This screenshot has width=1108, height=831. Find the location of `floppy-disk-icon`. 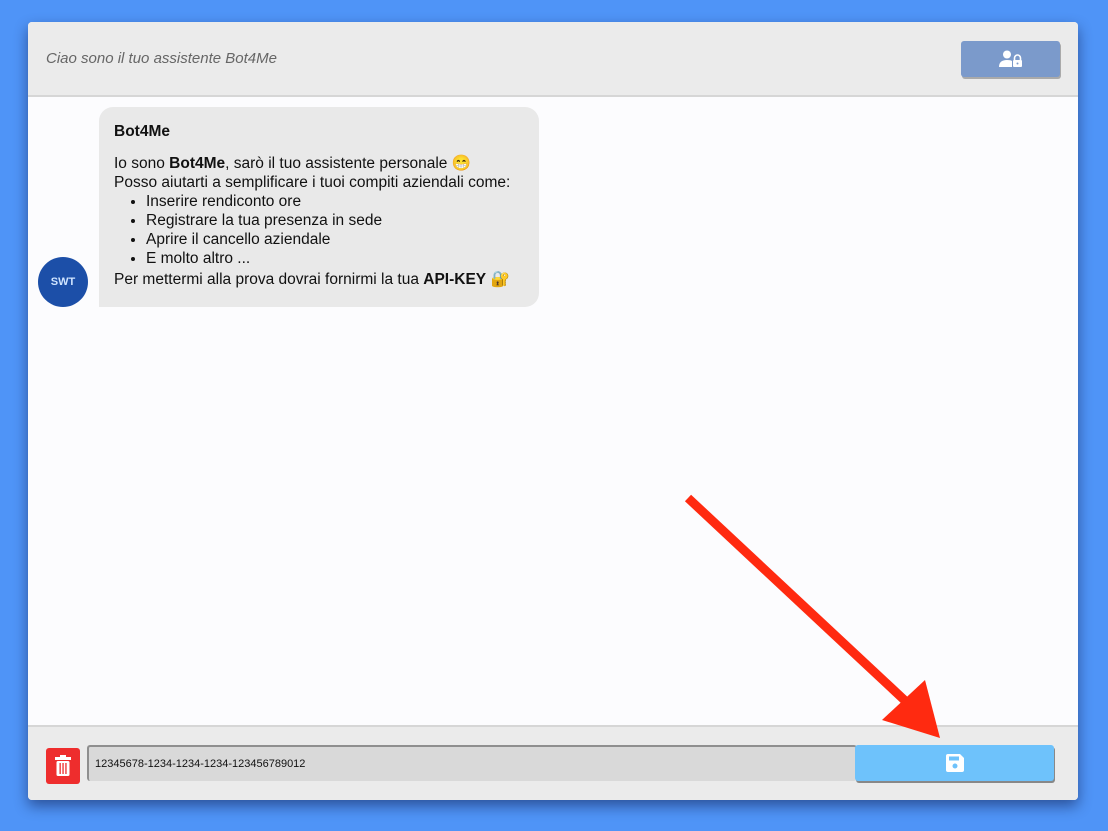

floppy-disk-icon is located at coordinates (954, 763).